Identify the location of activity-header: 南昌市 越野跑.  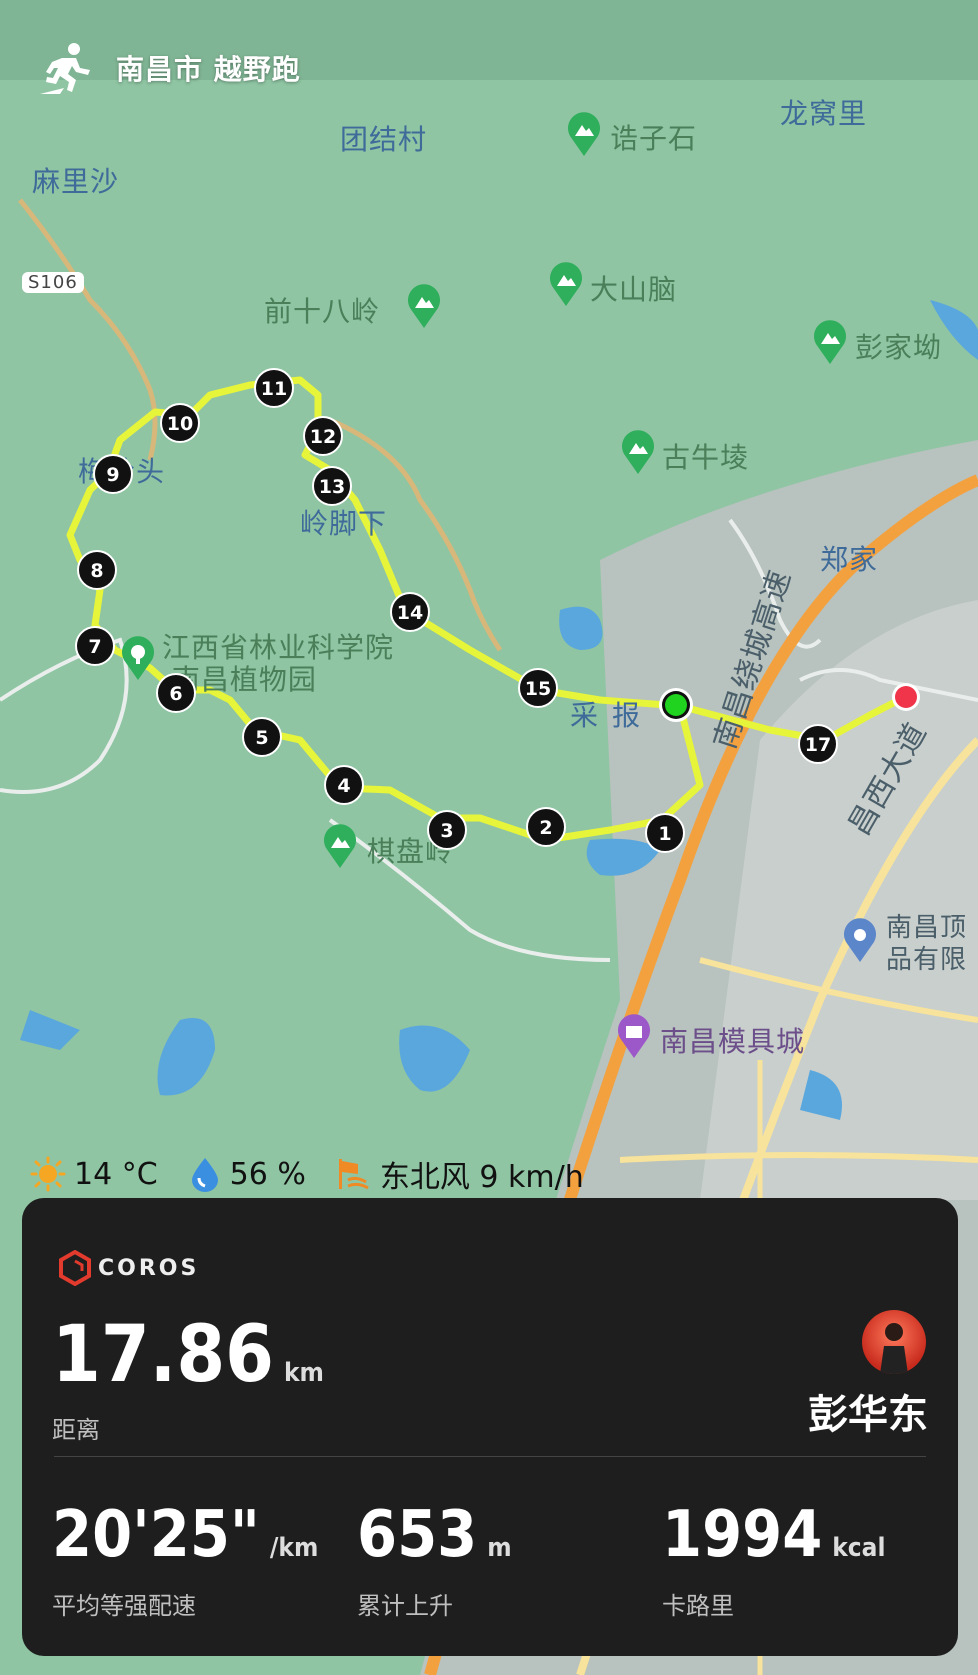
(170, 68).